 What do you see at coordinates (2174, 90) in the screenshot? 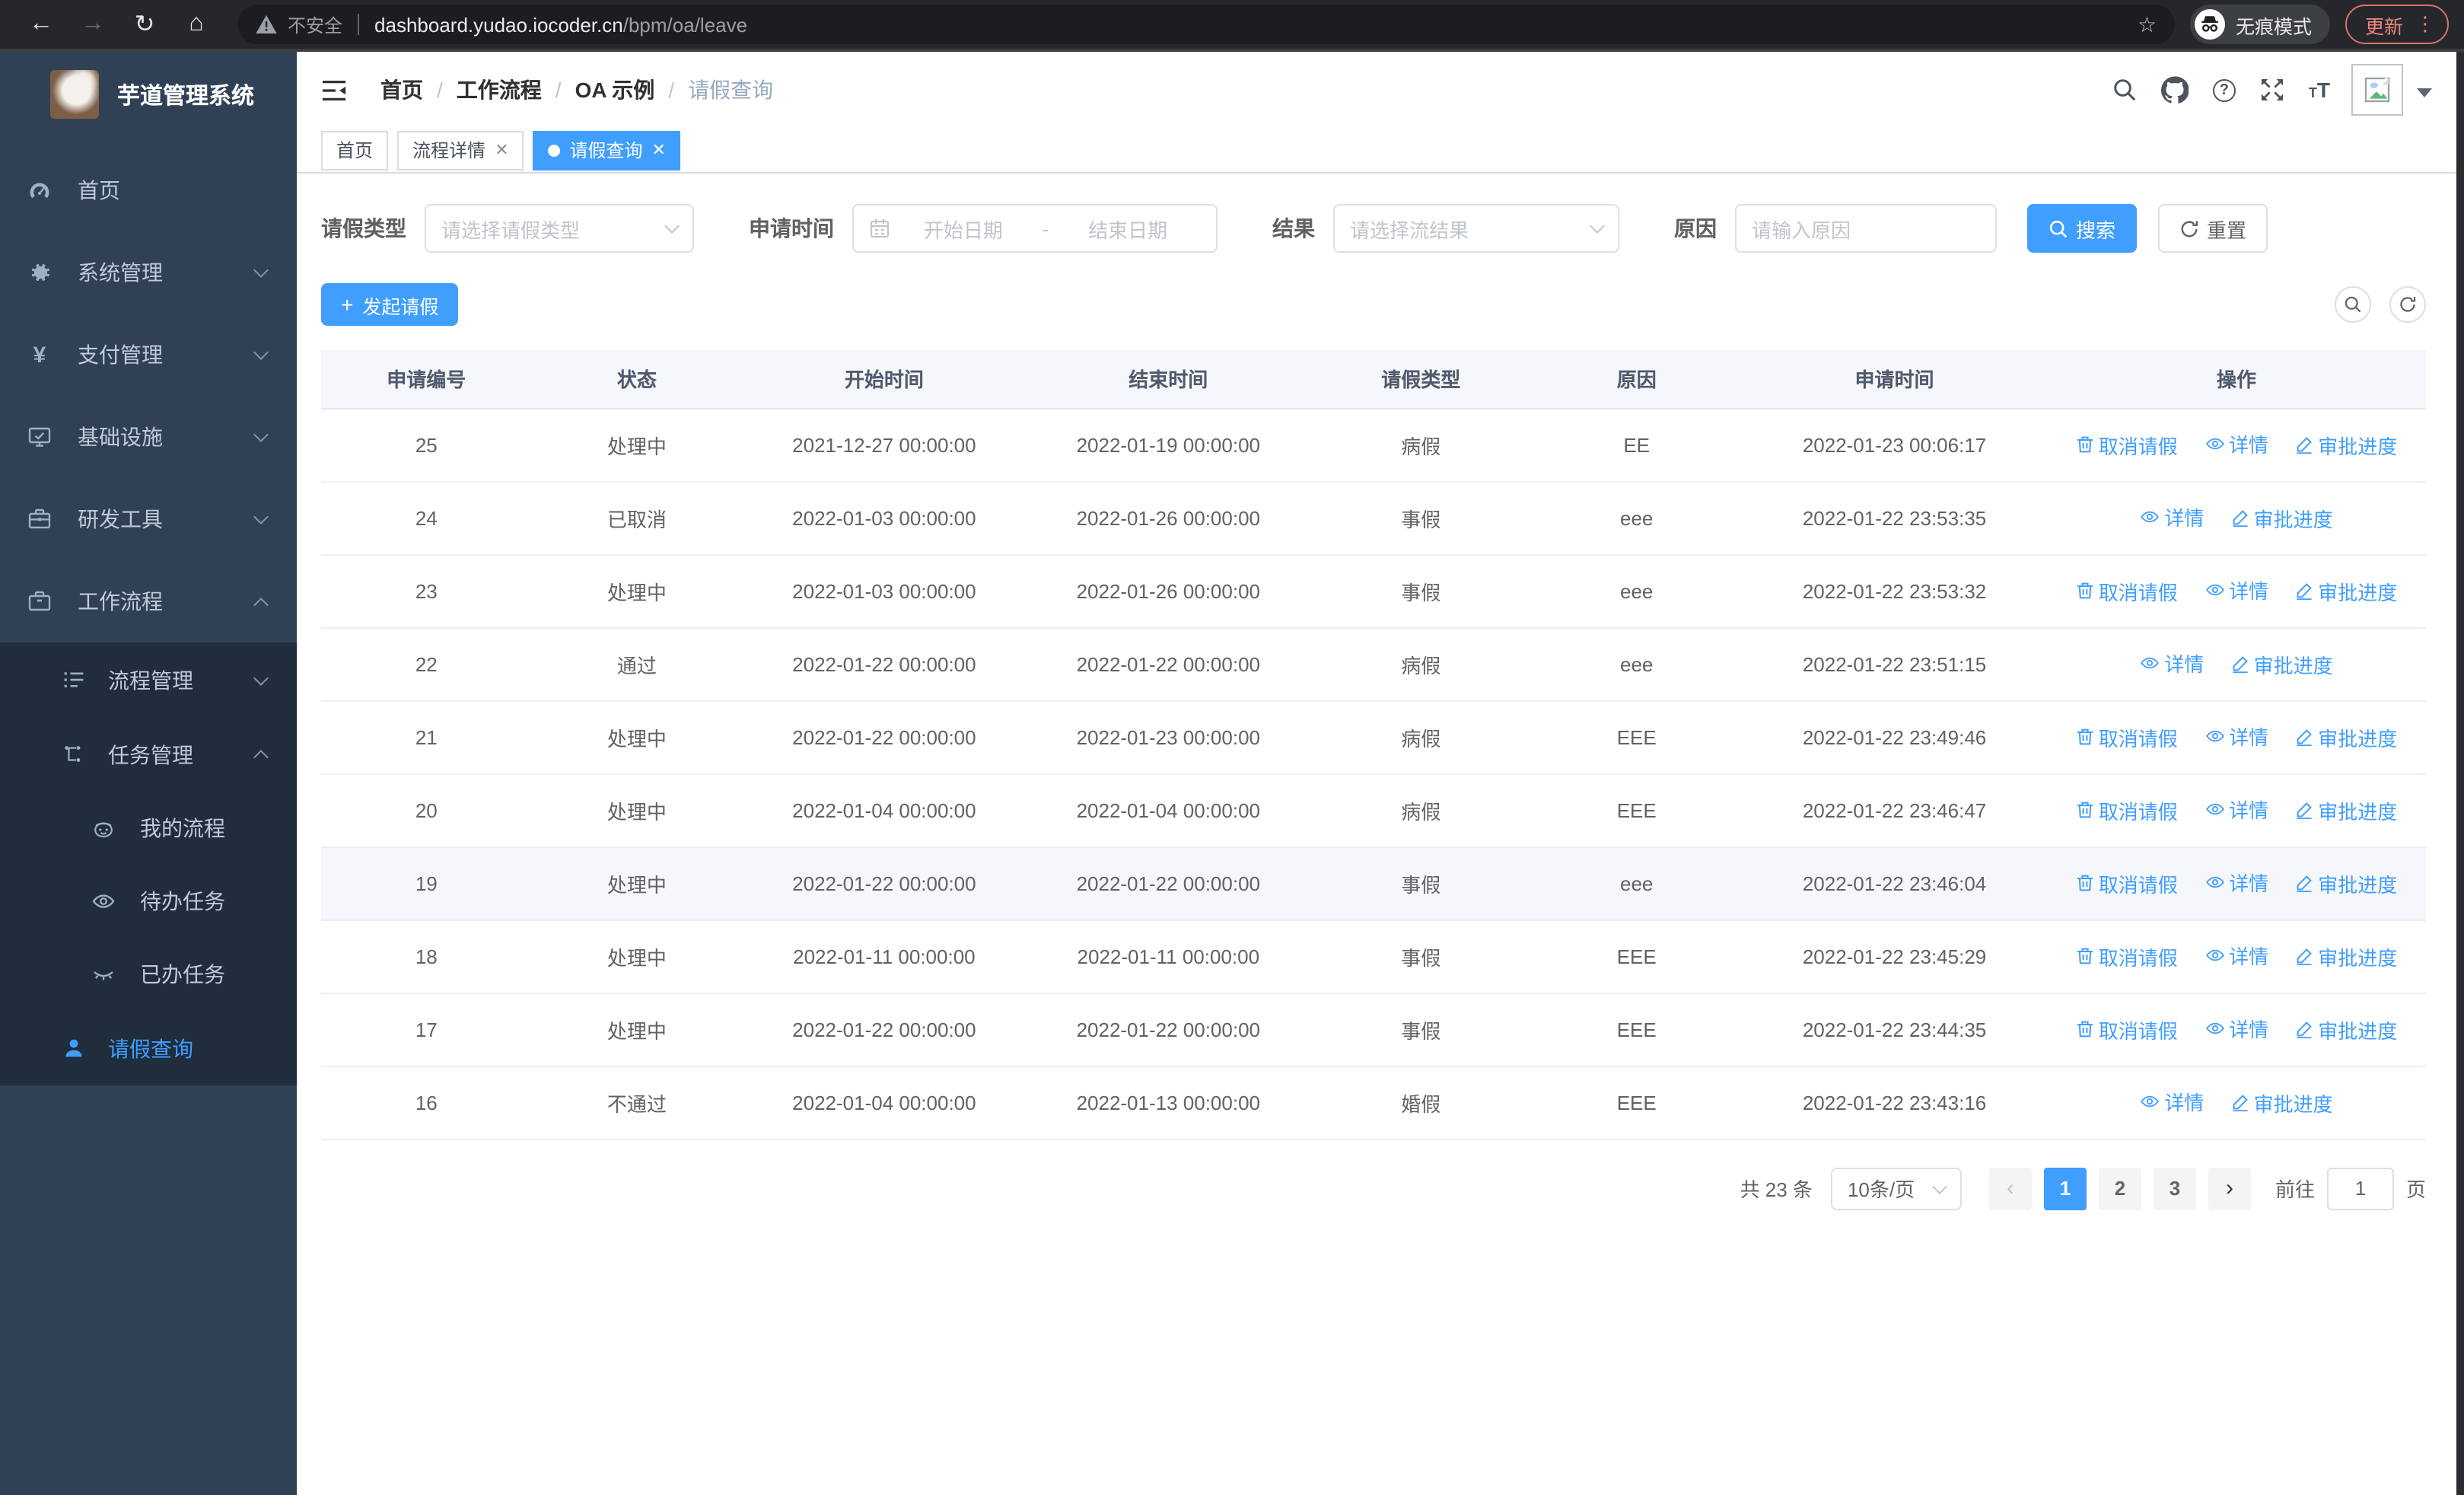
I see `github-icon` at bounding box center [2174, 90].